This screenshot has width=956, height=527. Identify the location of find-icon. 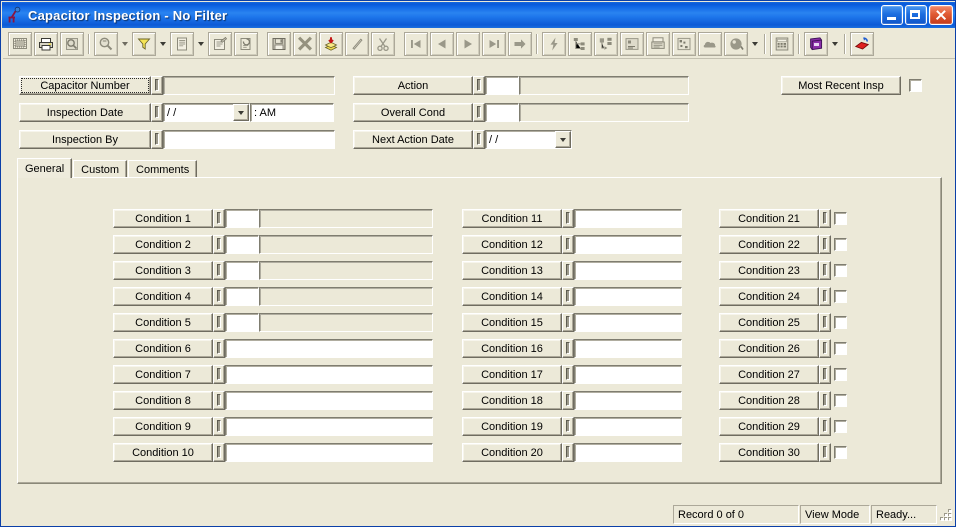
(106, 43).